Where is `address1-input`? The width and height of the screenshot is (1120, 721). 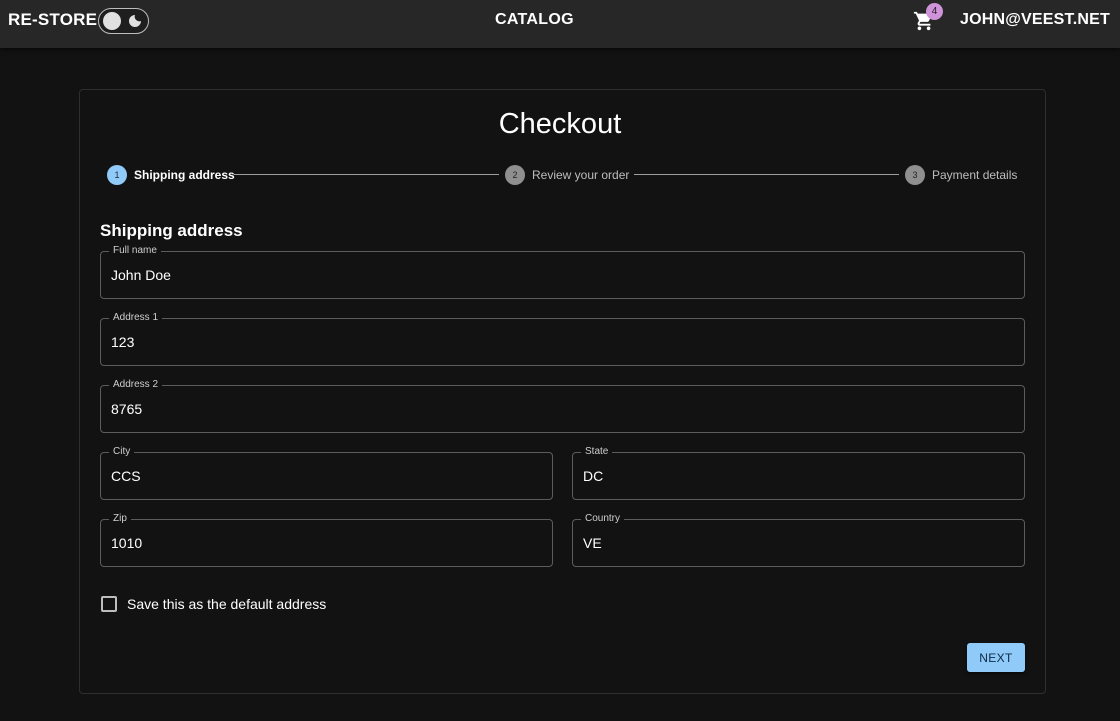 address1-input is located at coordinates (562, 342).